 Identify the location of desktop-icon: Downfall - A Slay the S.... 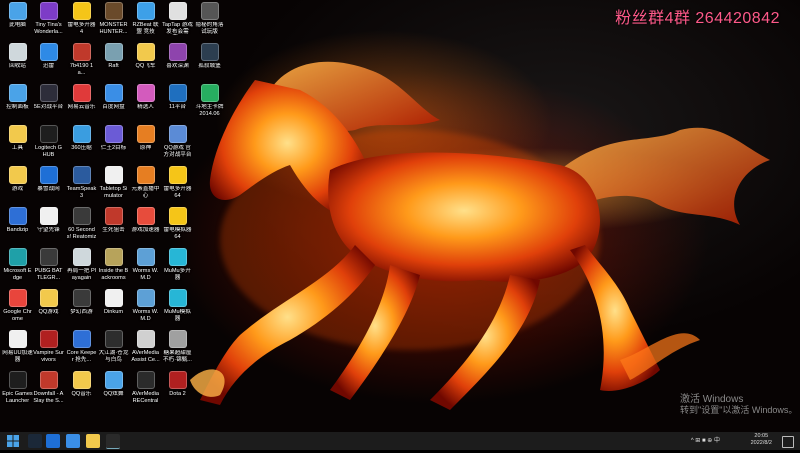
(48, 387).